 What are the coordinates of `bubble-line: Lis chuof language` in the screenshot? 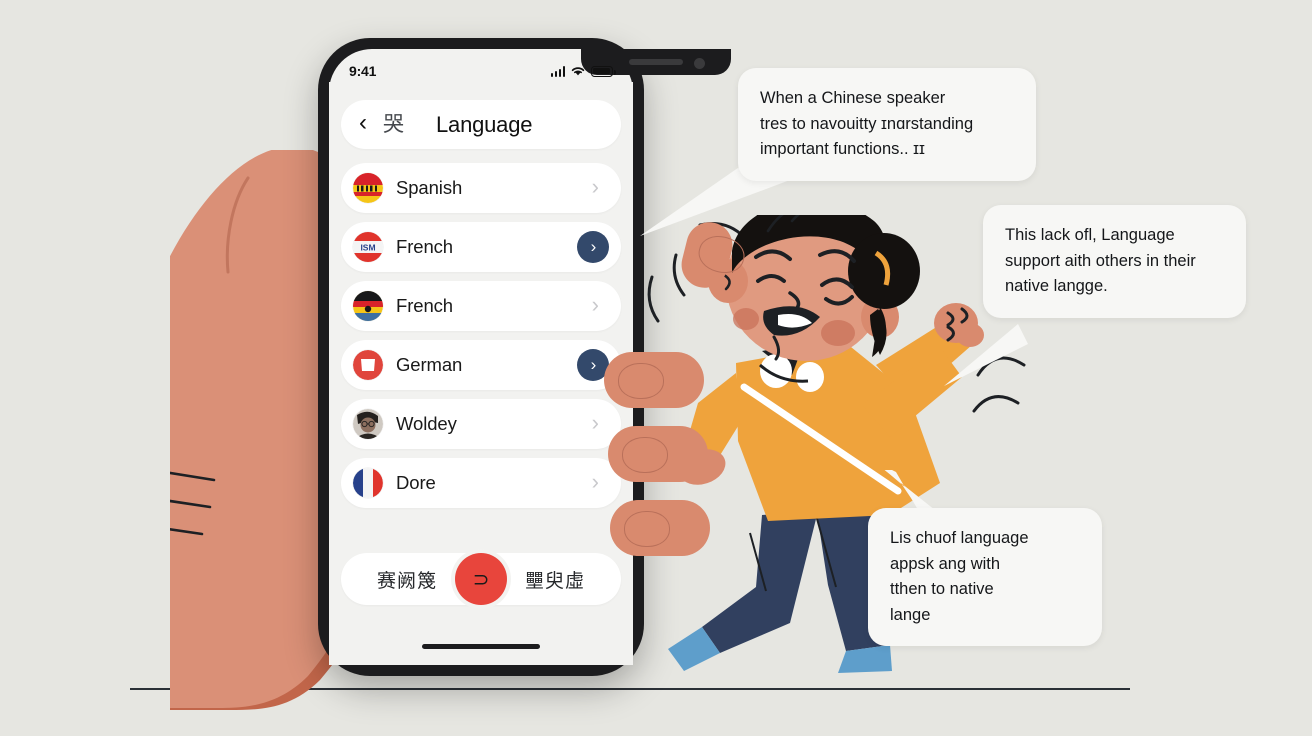 It's located at (959, 538).